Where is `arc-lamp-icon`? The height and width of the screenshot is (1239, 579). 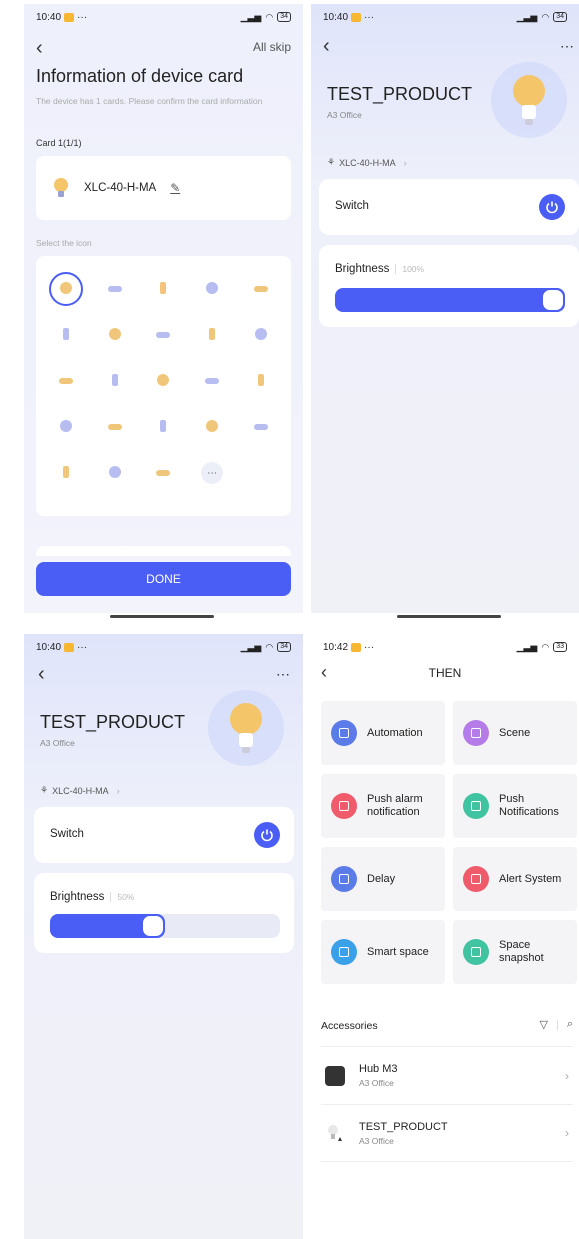
arc-lamp-icon is located at coordinates (115, 335).